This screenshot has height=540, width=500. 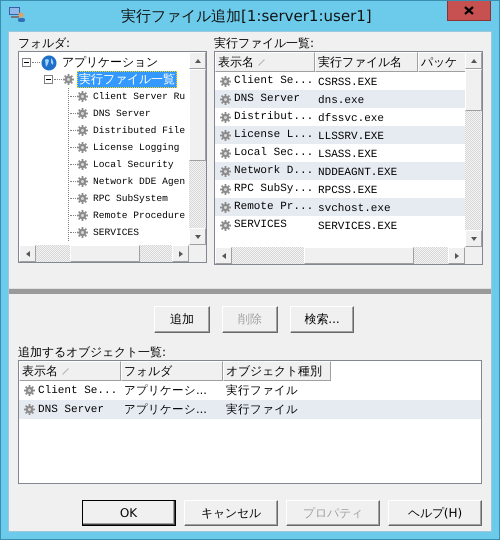 What do you see at coordinates (45, 43) in the screenshot?
I see `folder-label: フォルダ:` at bounding box center [45, 43].